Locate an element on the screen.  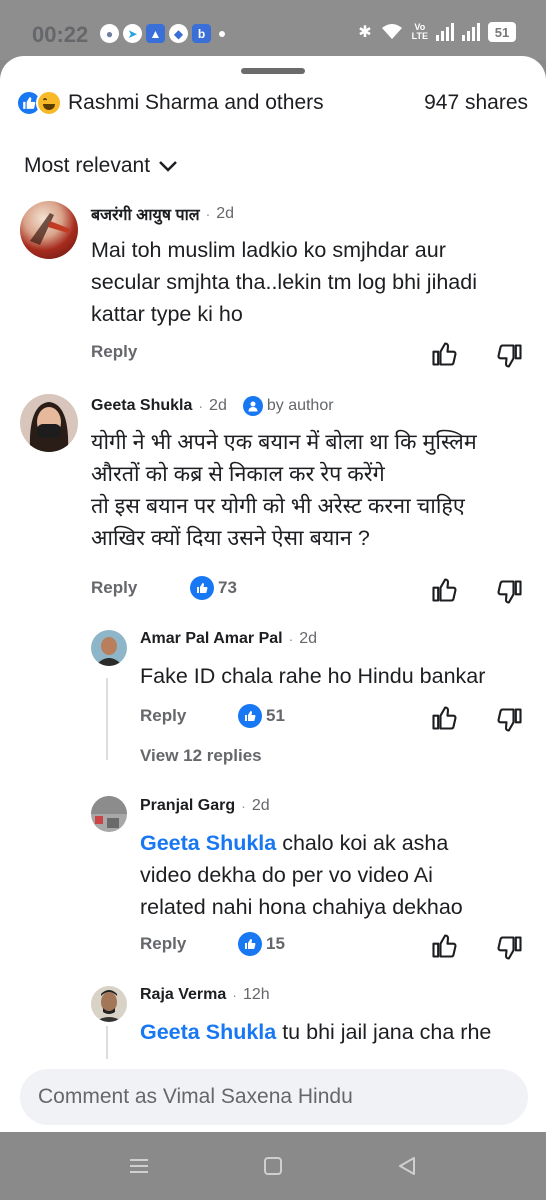
like-count-value: 73 is located at coordinates (227, 587).